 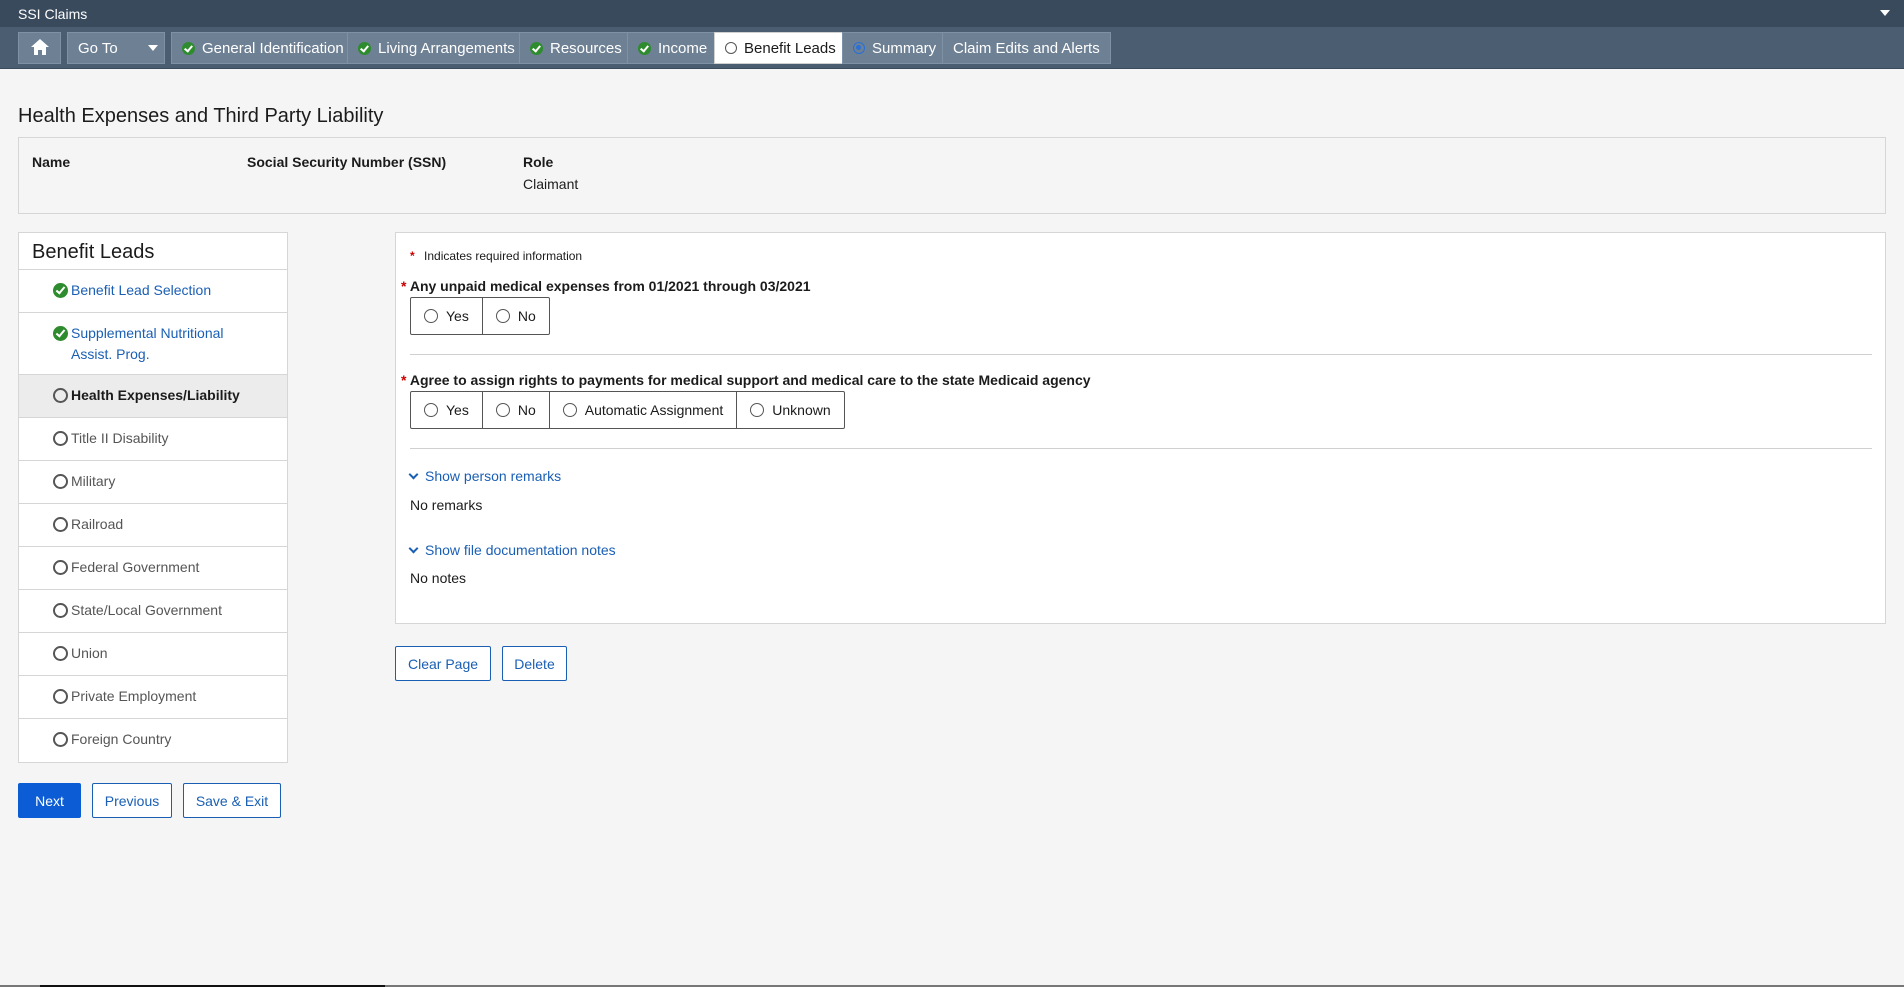 I want to click on tab-label: Living Arrangements, so click(x=446, y=48).